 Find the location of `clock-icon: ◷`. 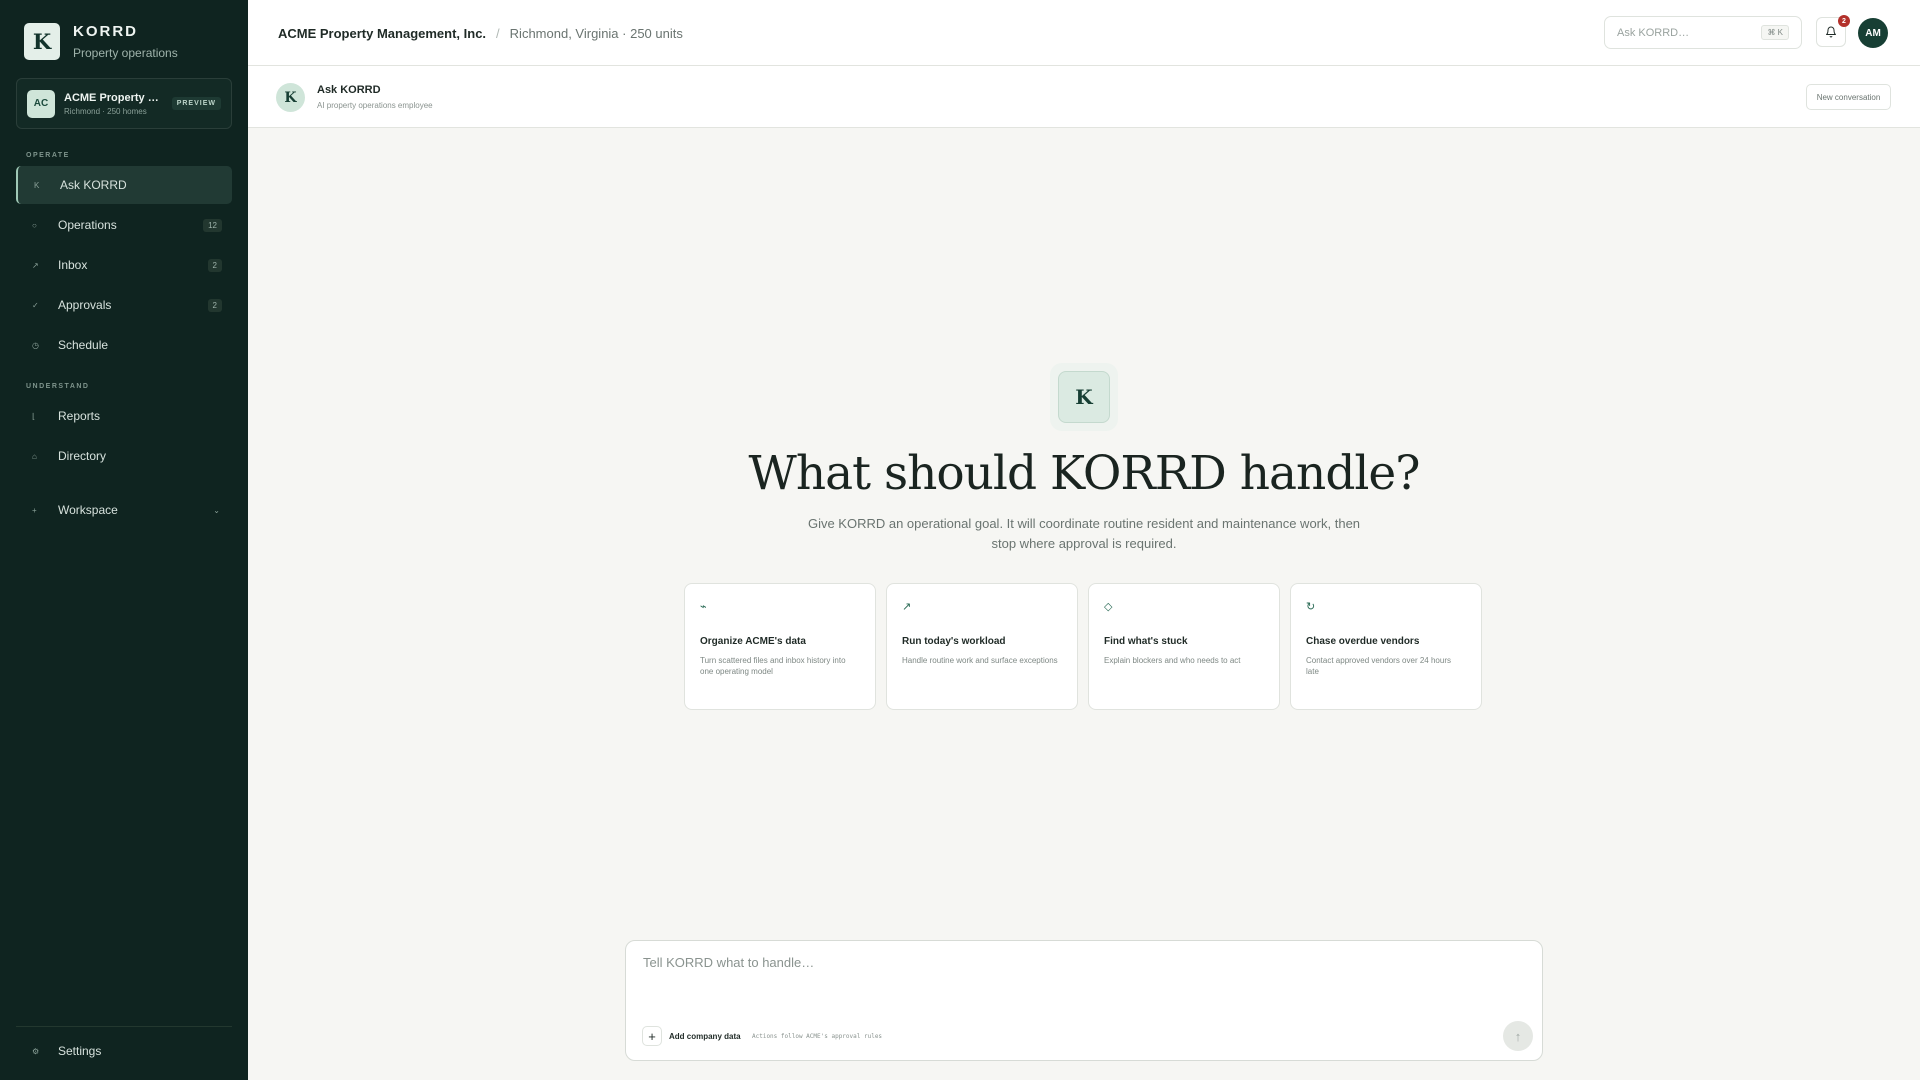

clock-icon: ◷ is located at coordinates (35, 345).